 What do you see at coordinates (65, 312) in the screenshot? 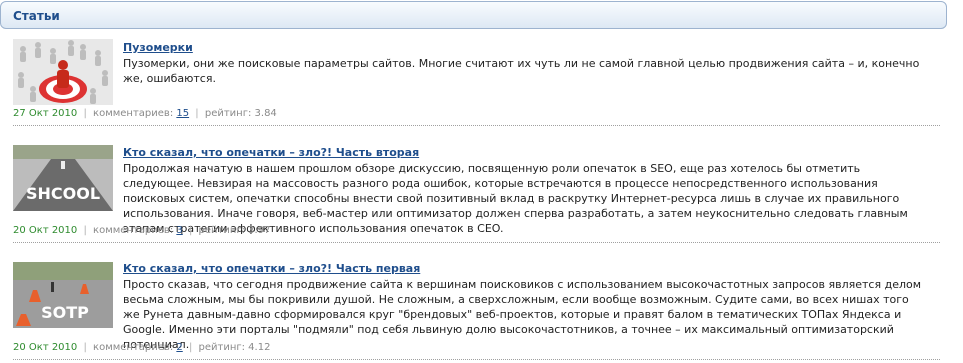
I see `thumbnail-road-text: SOTP` at bounding box center [65, 312].